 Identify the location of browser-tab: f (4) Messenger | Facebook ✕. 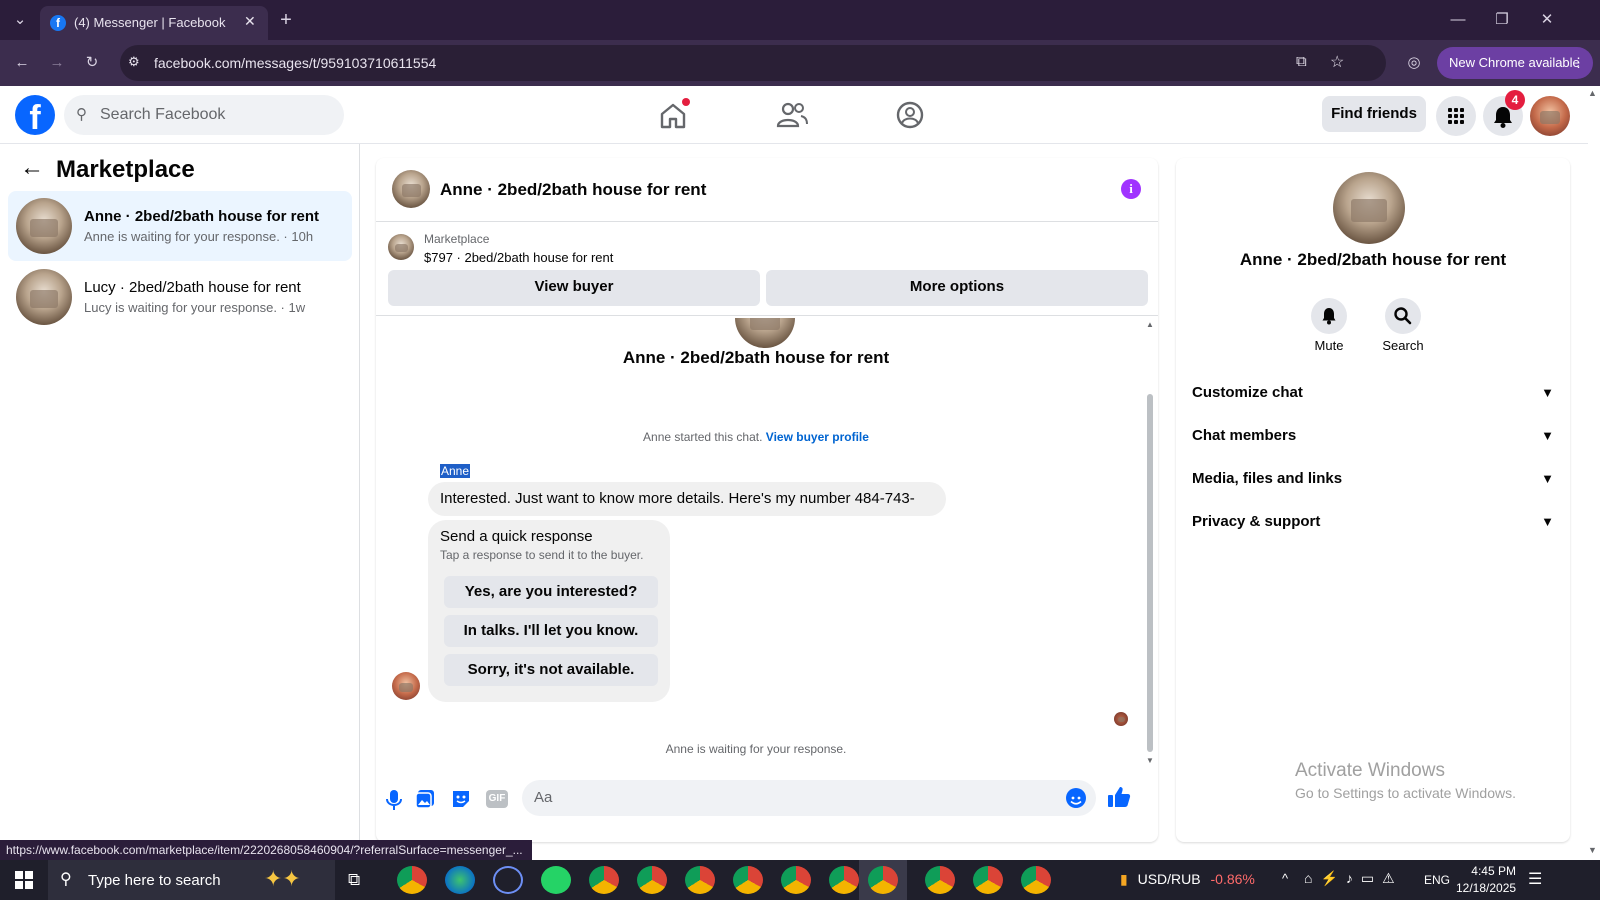
(154, 23).